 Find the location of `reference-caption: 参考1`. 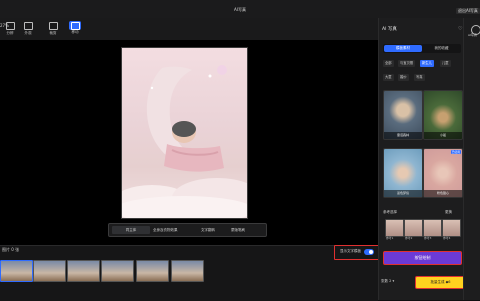

reference-caption: 参考1 is located at coordinates (390, 238).